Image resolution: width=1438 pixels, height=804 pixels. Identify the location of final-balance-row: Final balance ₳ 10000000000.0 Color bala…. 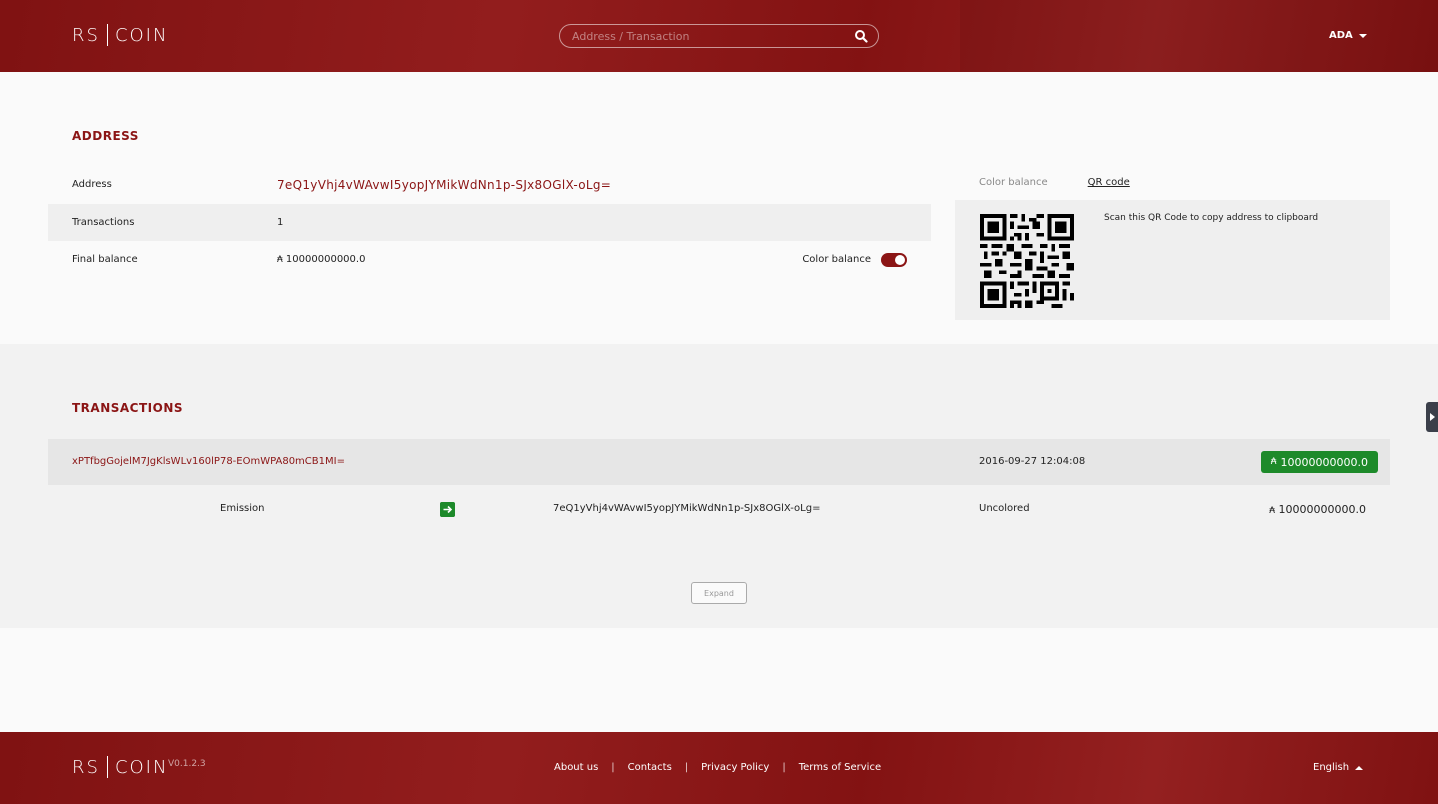
(489, 259).